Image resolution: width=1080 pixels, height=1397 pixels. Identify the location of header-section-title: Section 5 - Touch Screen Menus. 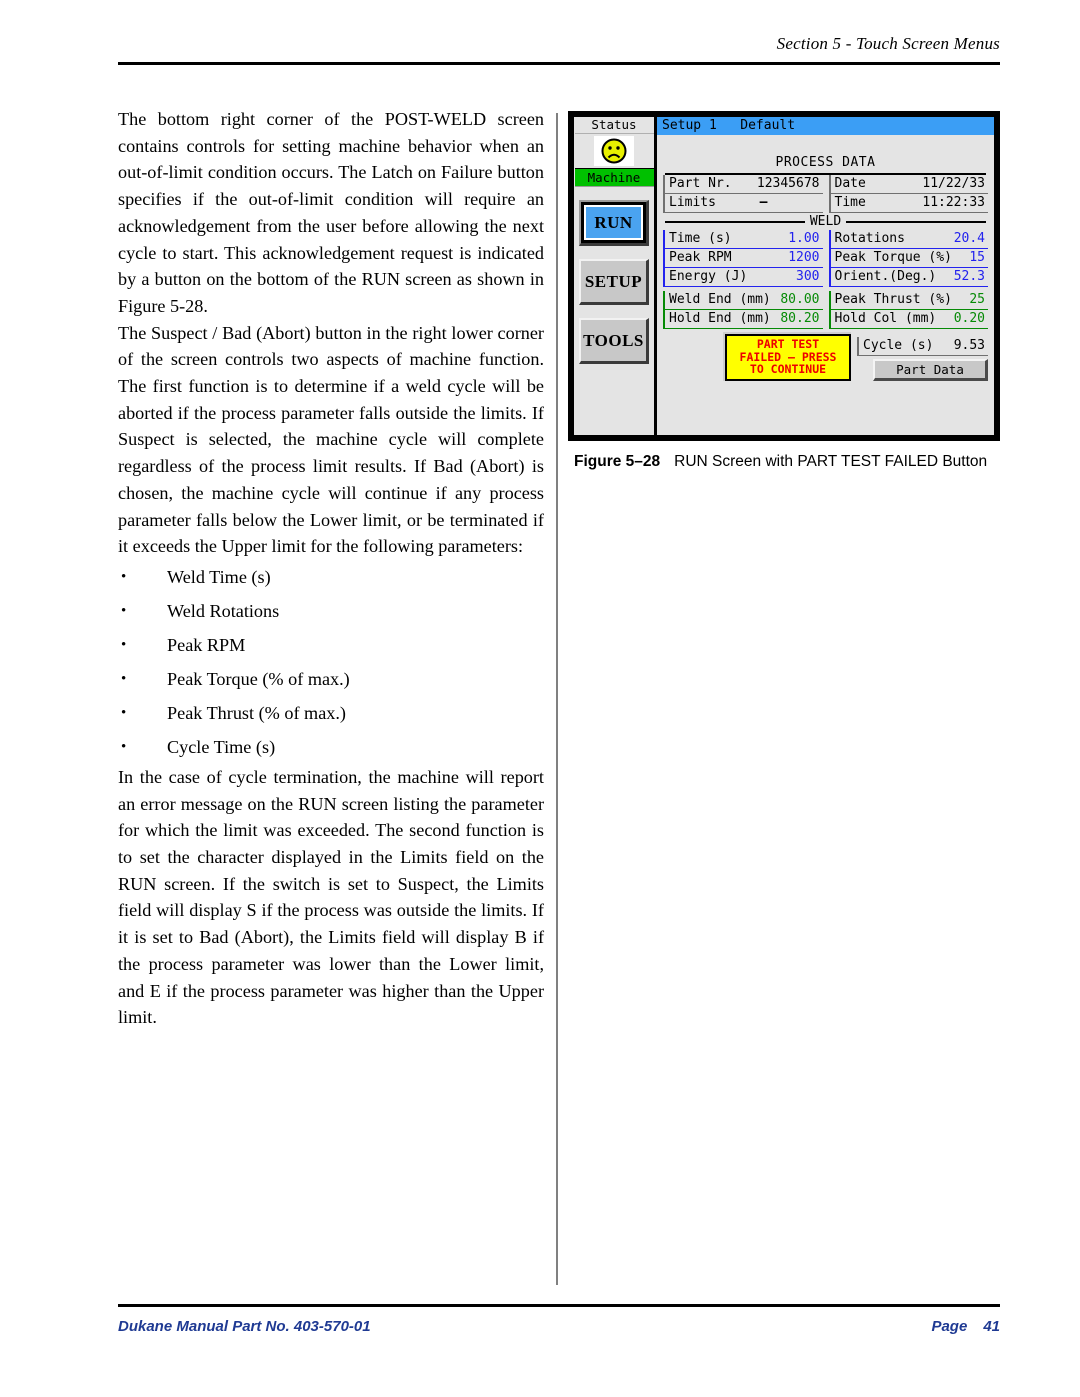
(888, 43).